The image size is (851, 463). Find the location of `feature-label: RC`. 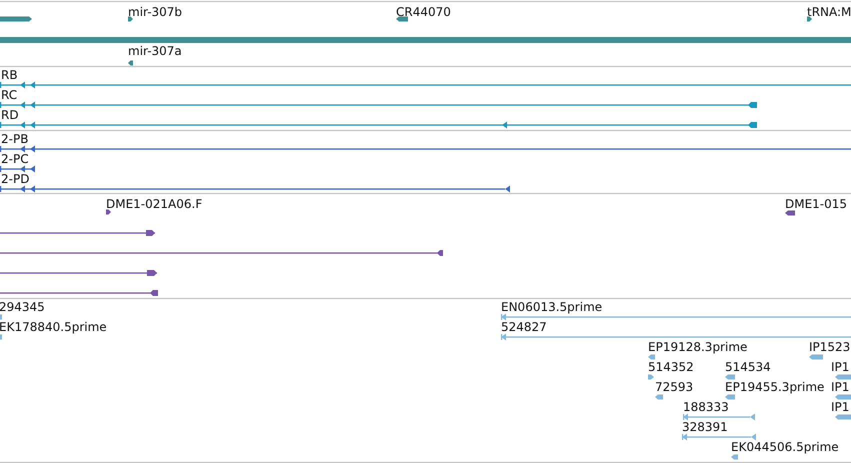

feature-label: RC is located at coordinates (9, 95).